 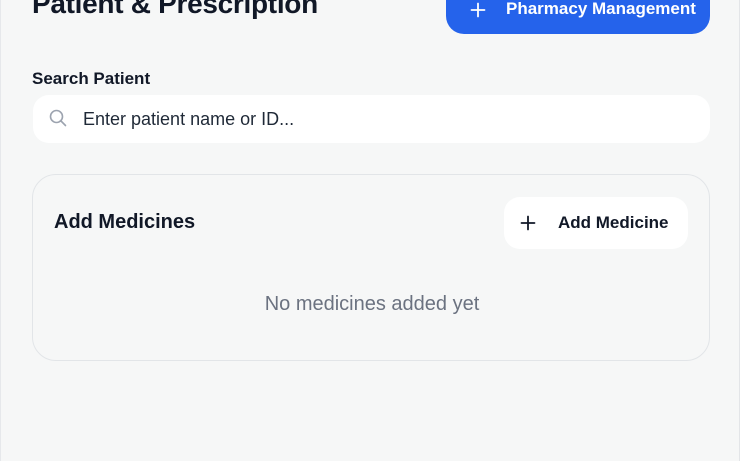 I want to click on search-box, so click(x=371, y=119).